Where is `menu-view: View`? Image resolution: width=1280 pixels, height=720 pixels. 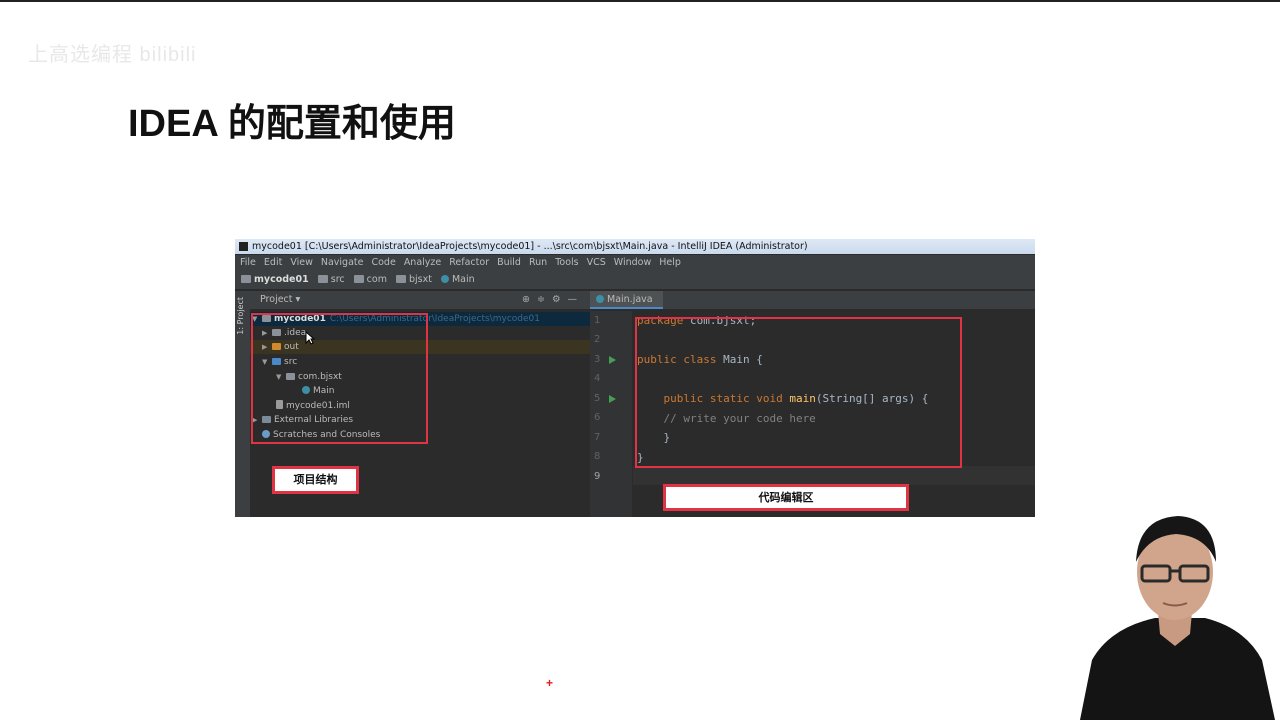 menu-view: View is located at coordinates (301, 262).